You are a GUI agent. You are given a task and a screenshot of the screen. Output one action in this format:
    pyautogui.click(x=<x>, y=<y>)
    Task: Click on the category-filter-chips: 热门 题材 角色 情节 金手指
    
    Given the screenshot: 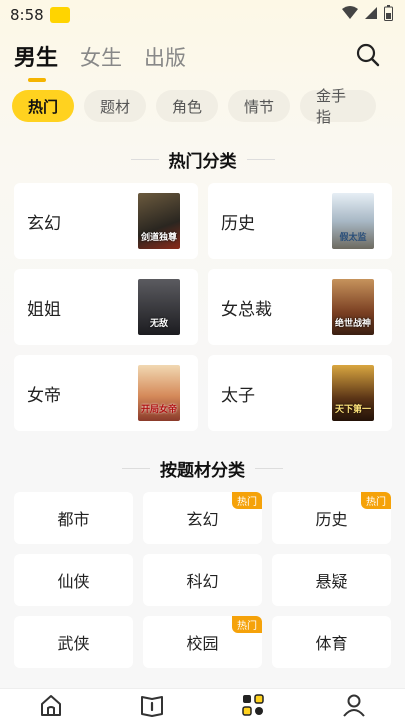 What is the action you would take?
    pyautogui.click(x=194, y=106)
    